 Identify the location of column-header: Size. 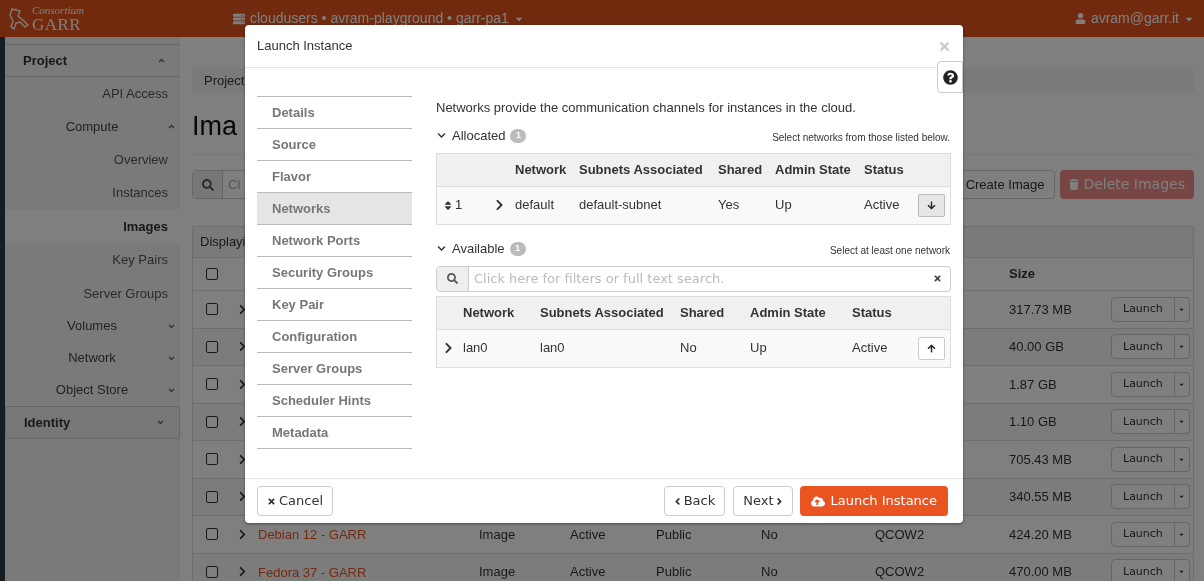
(1022, 274).